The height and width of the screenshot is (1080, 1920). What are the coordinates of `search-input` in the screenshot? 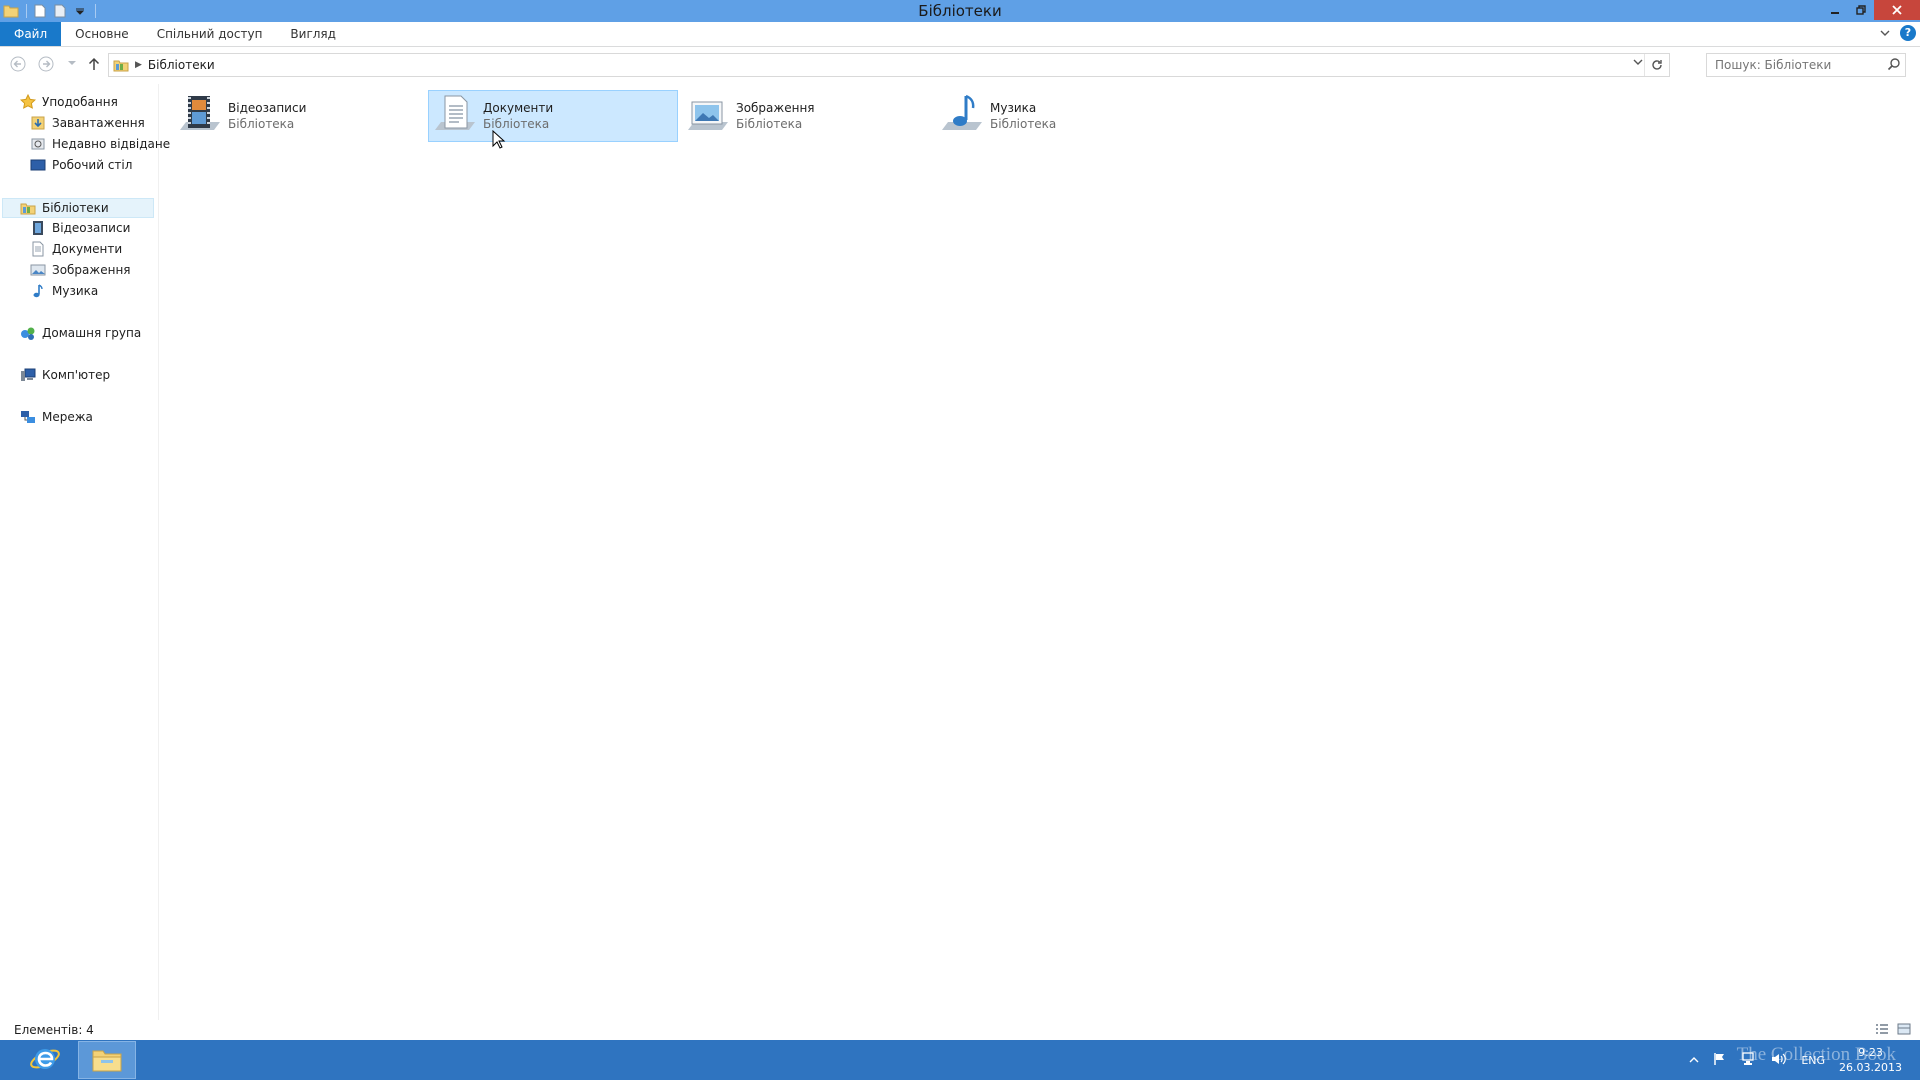 It's located at (1800, 65).